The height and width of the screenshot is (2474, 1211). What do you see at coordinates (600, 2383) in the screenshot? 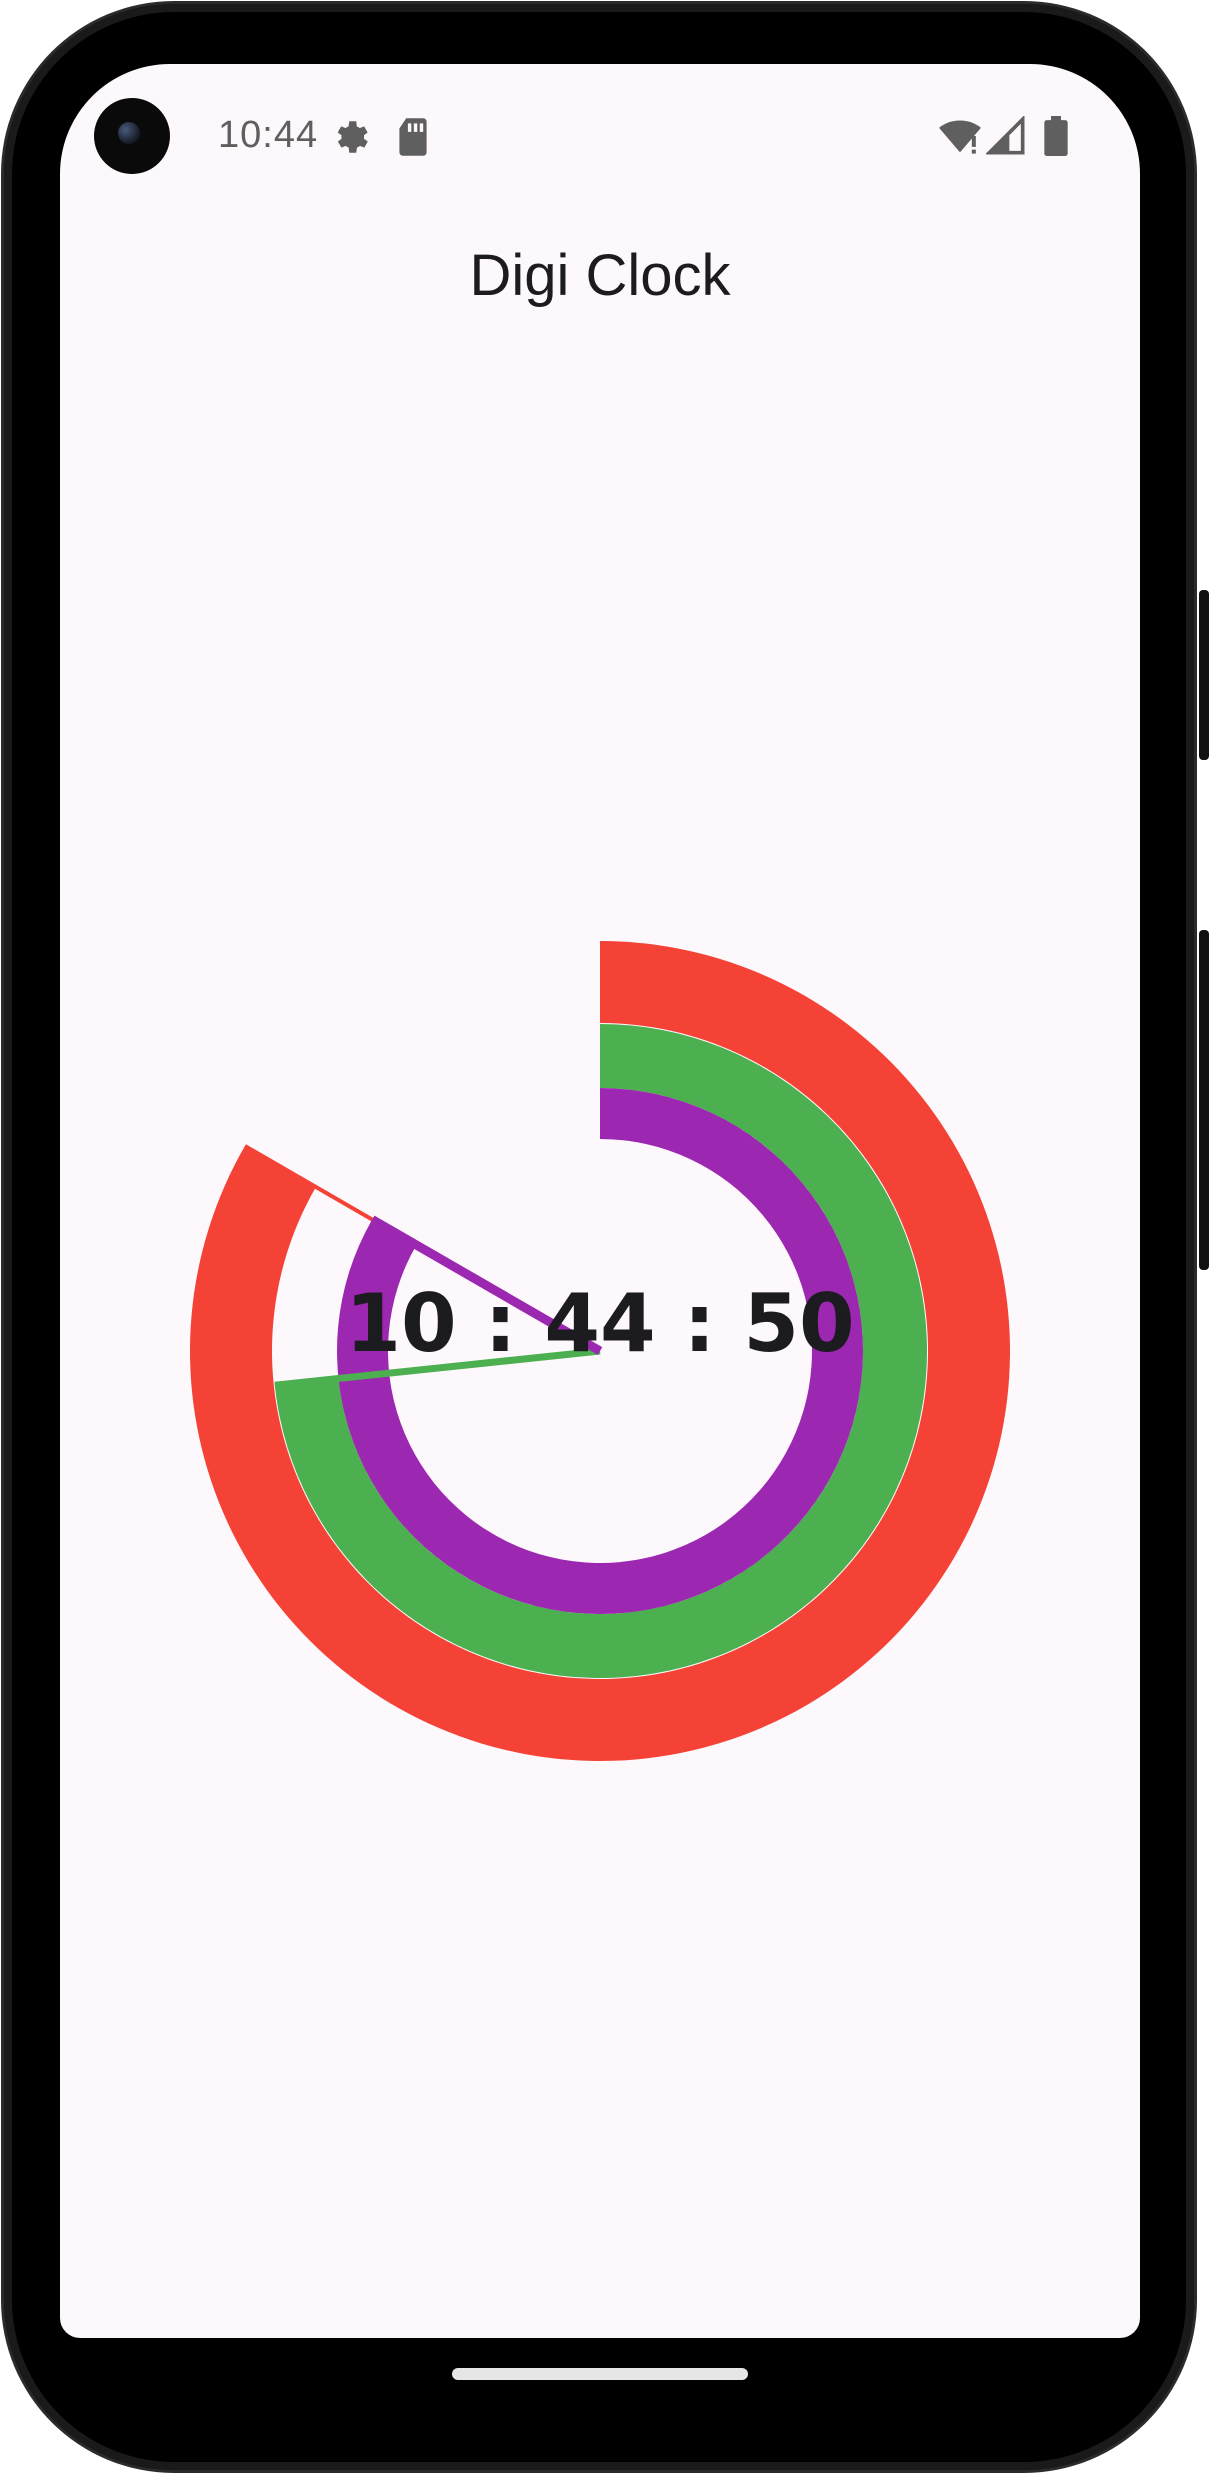
I see `navigation-bar` at bounding box center [600, 2383].